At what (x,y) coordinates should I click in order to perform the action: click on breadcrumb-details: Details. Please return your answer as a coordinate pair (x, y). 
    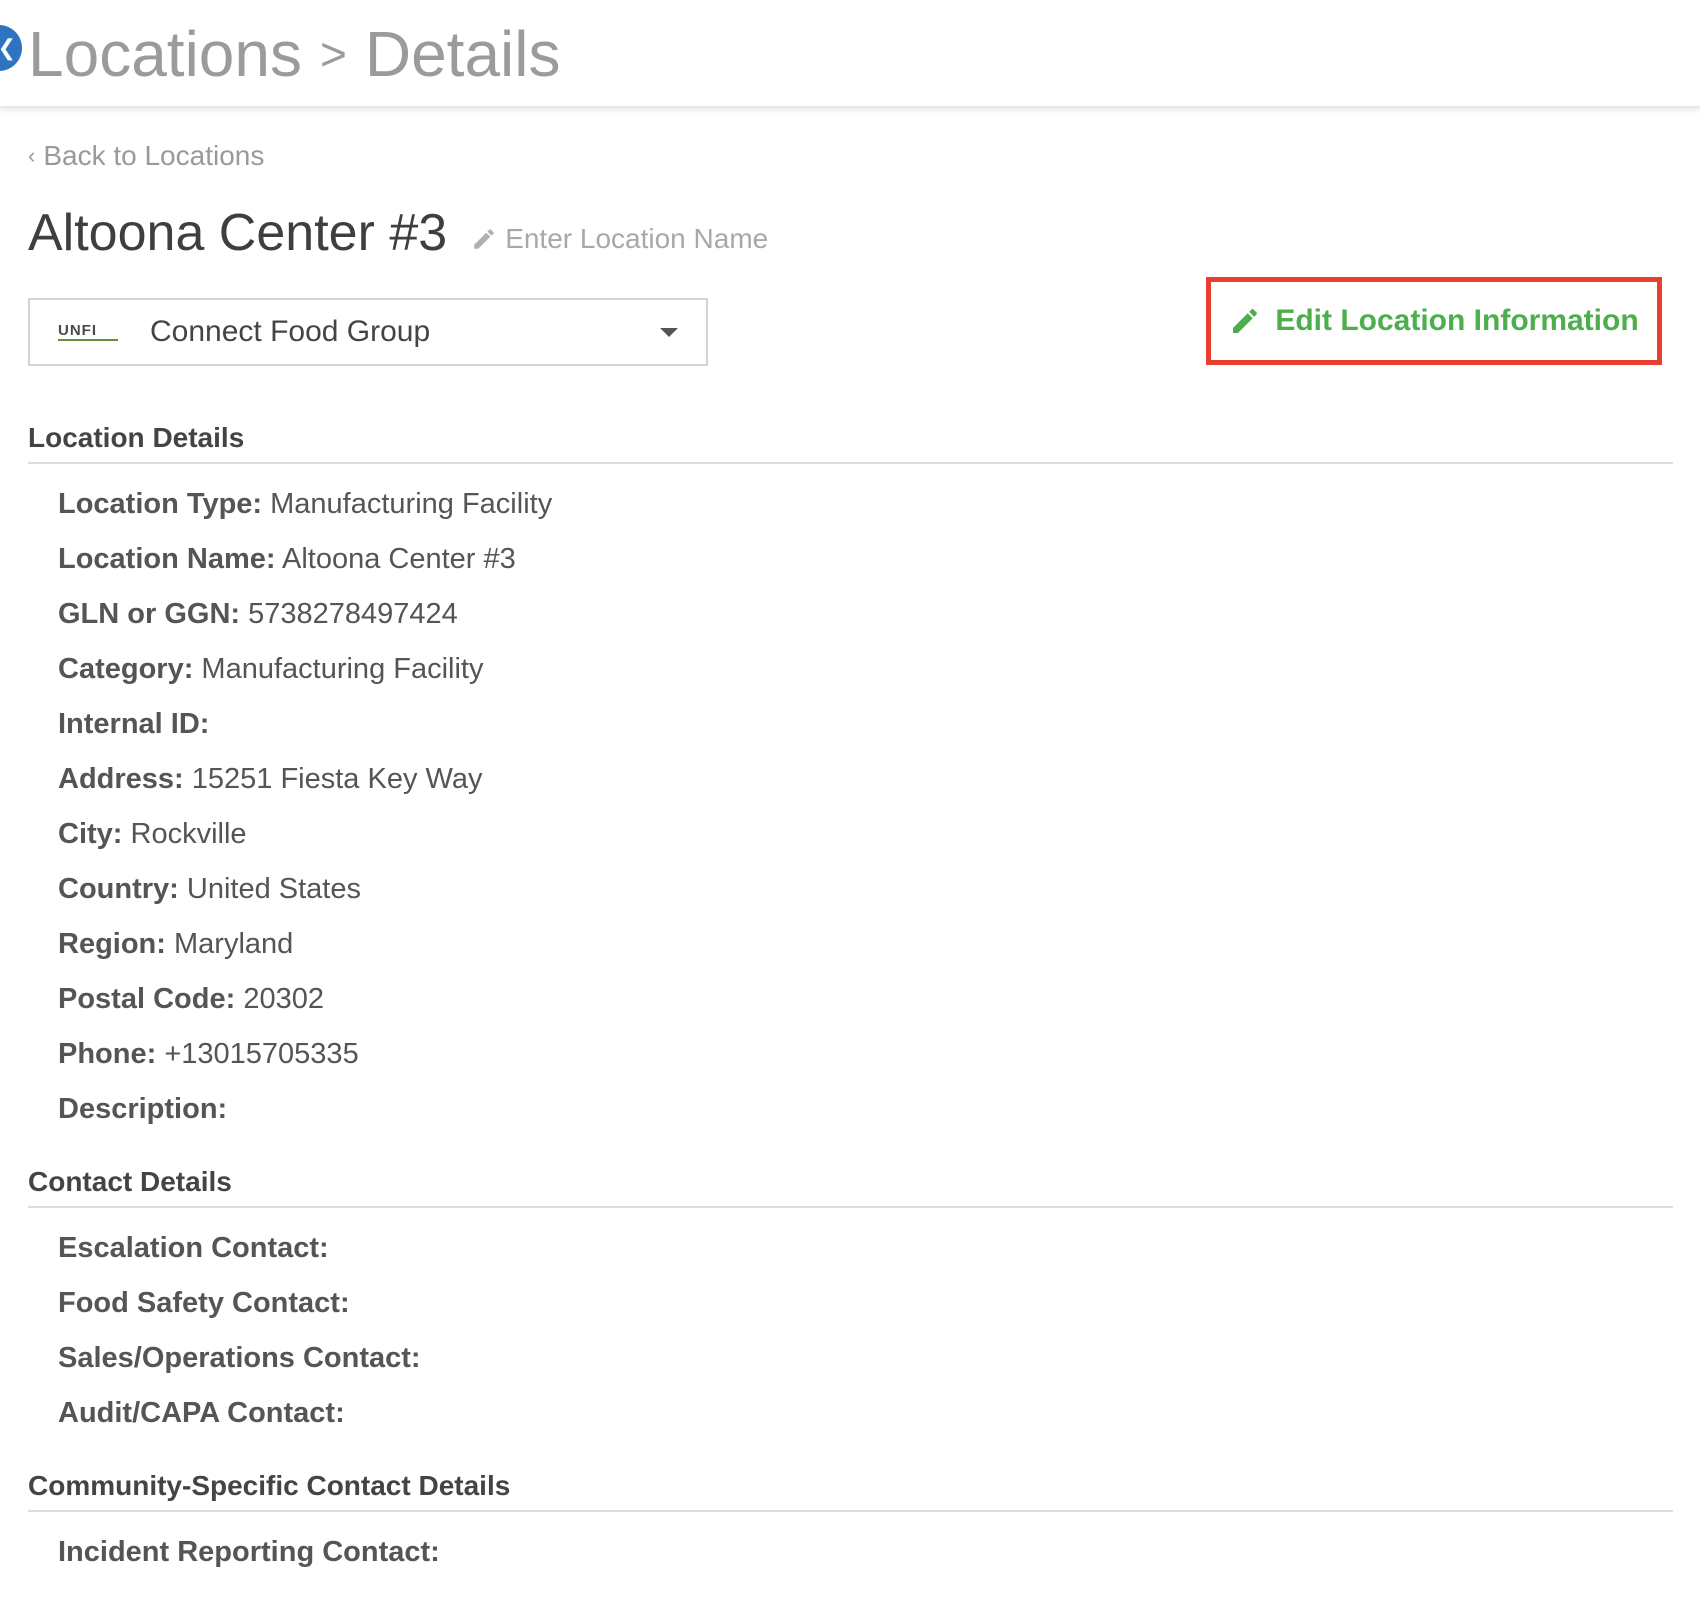
    Looking at the image, I should click on (462, 54).